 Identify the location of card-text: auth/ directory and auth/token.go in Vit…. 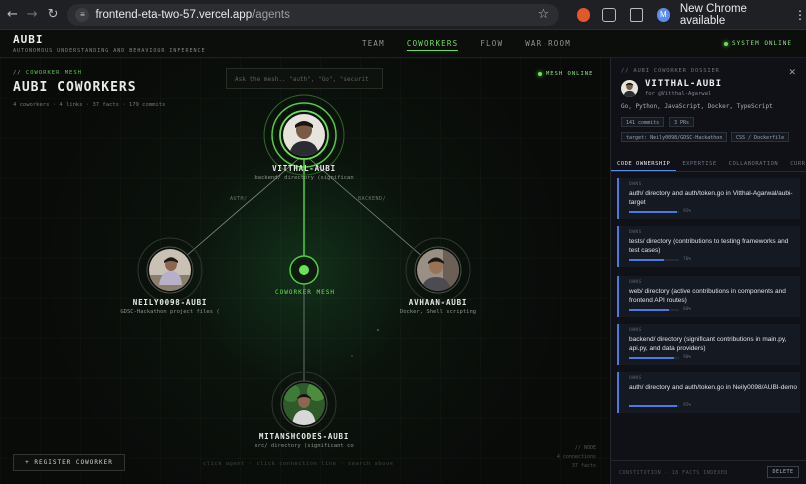
(711, 198).